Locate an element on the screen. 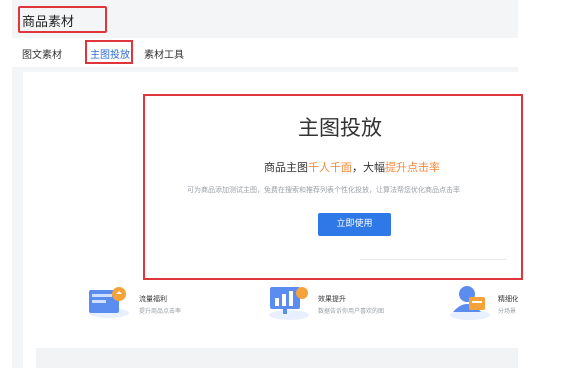  hero-subtitle-highlight: 千人千面 is located at coordinates (330, 167).